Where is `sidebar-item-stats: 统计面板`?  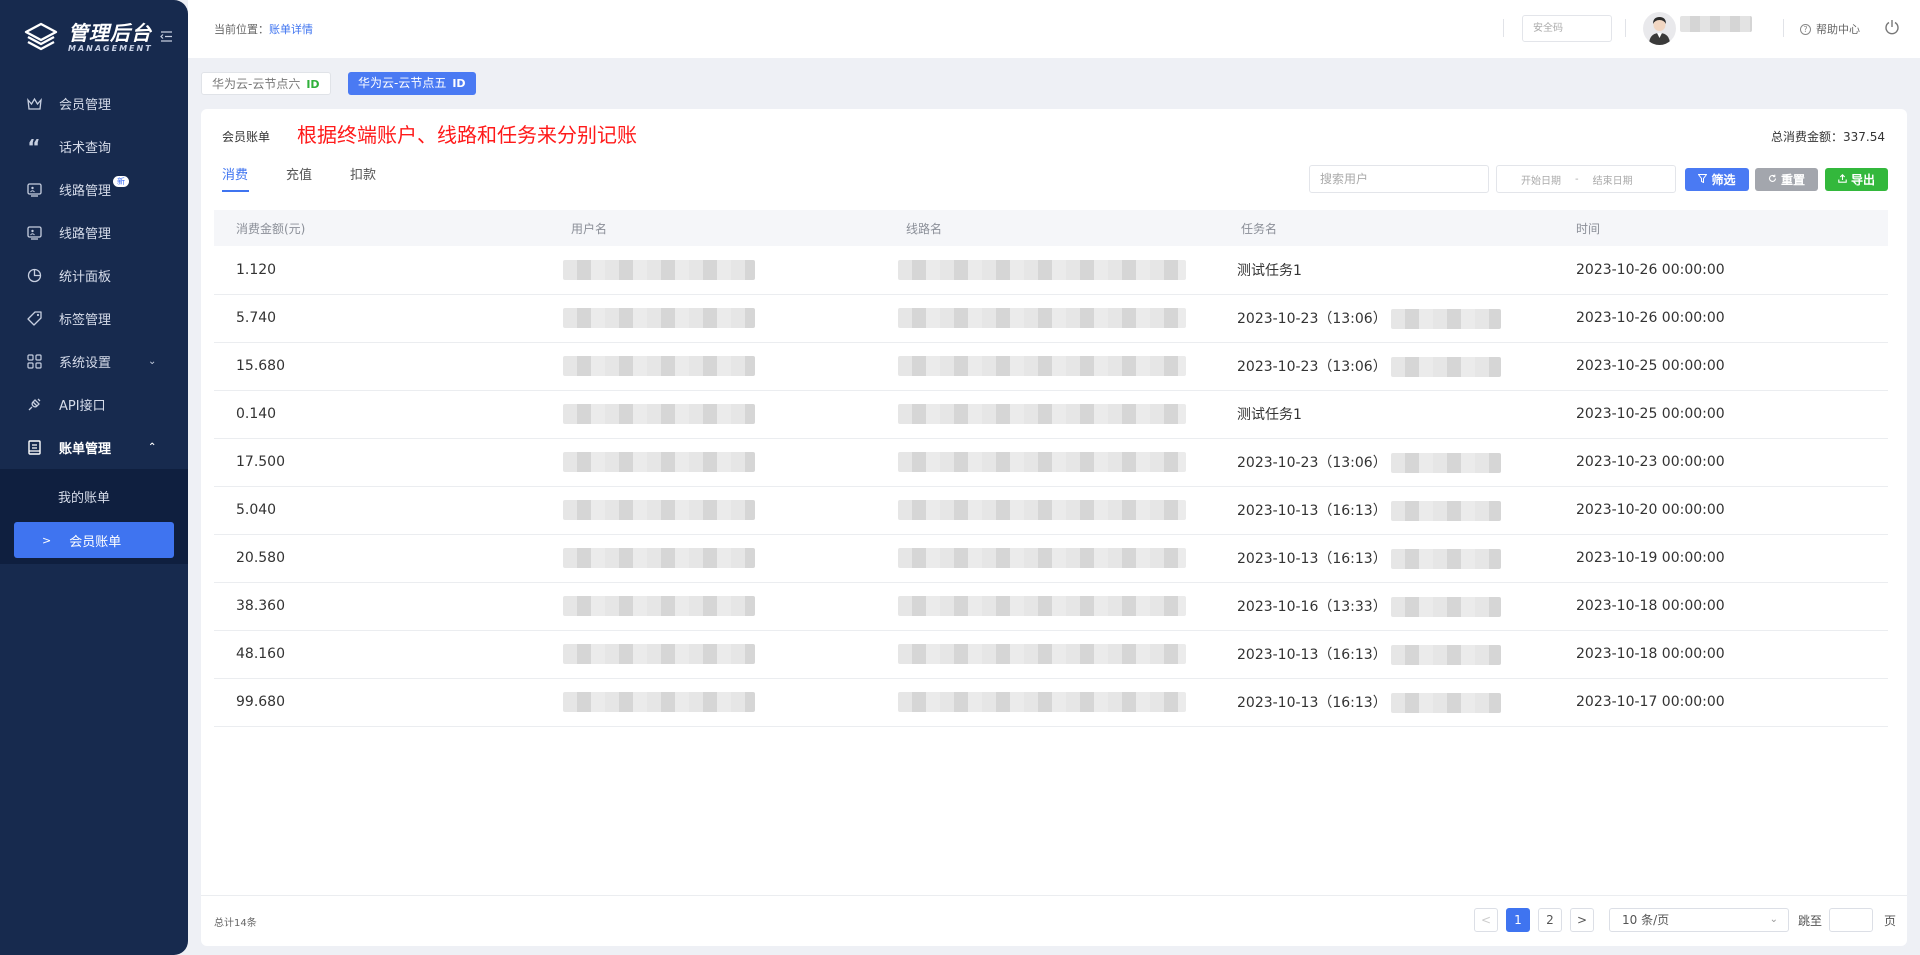 sidebar-item-stats: 统计面板 is located at coordinates (94, 275).